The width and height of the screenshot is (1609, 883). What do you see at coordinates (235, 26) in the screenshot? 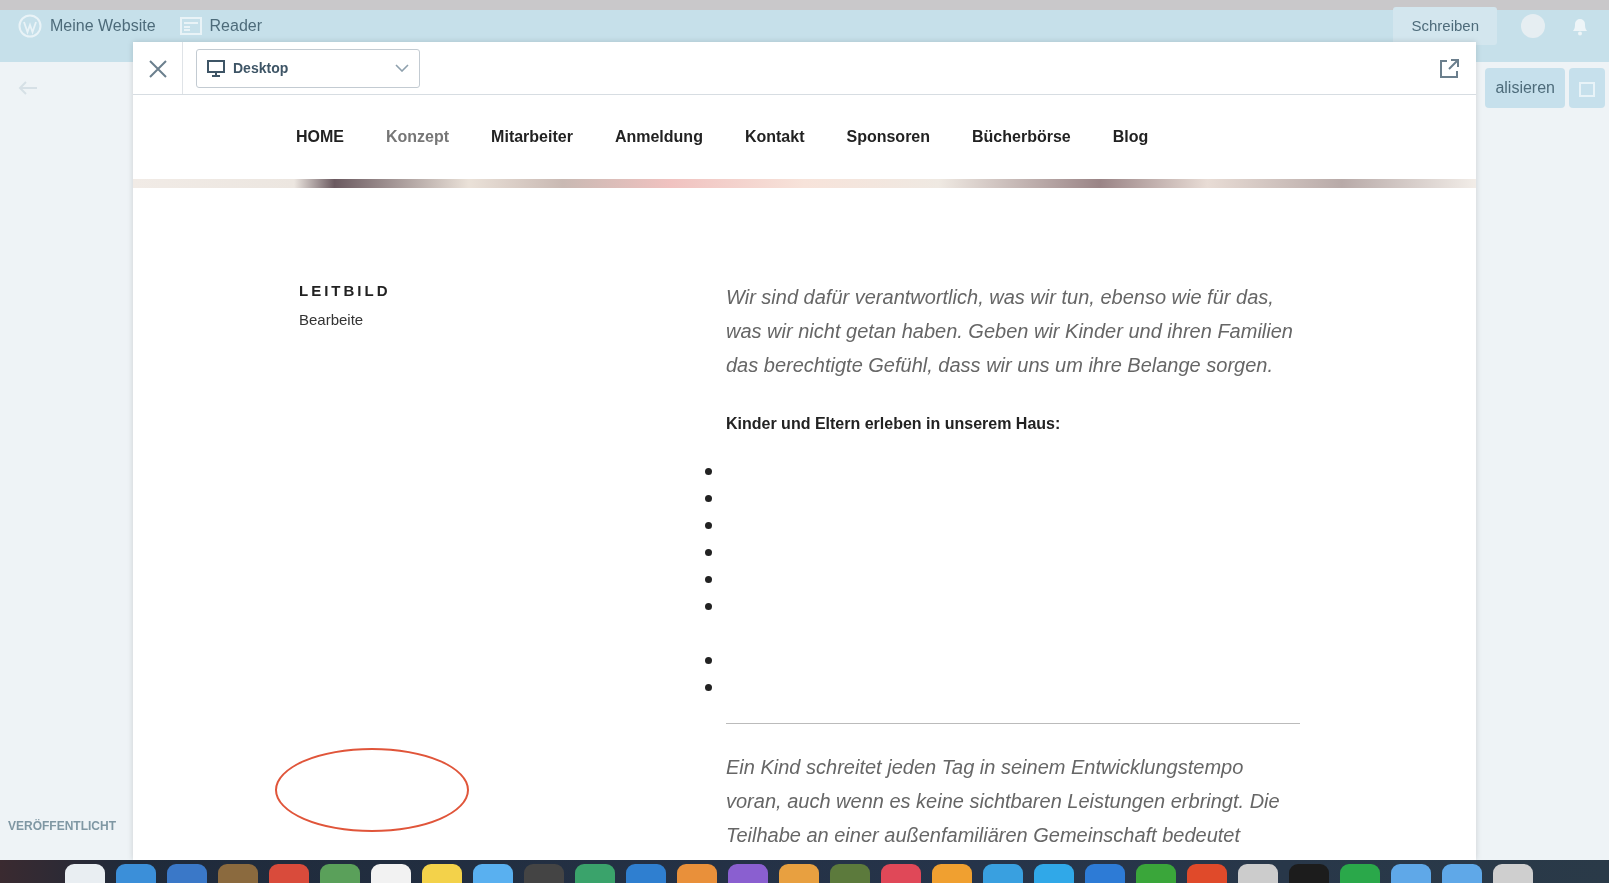
I see `reader-link: Reader` at bounding box center [235, 26].